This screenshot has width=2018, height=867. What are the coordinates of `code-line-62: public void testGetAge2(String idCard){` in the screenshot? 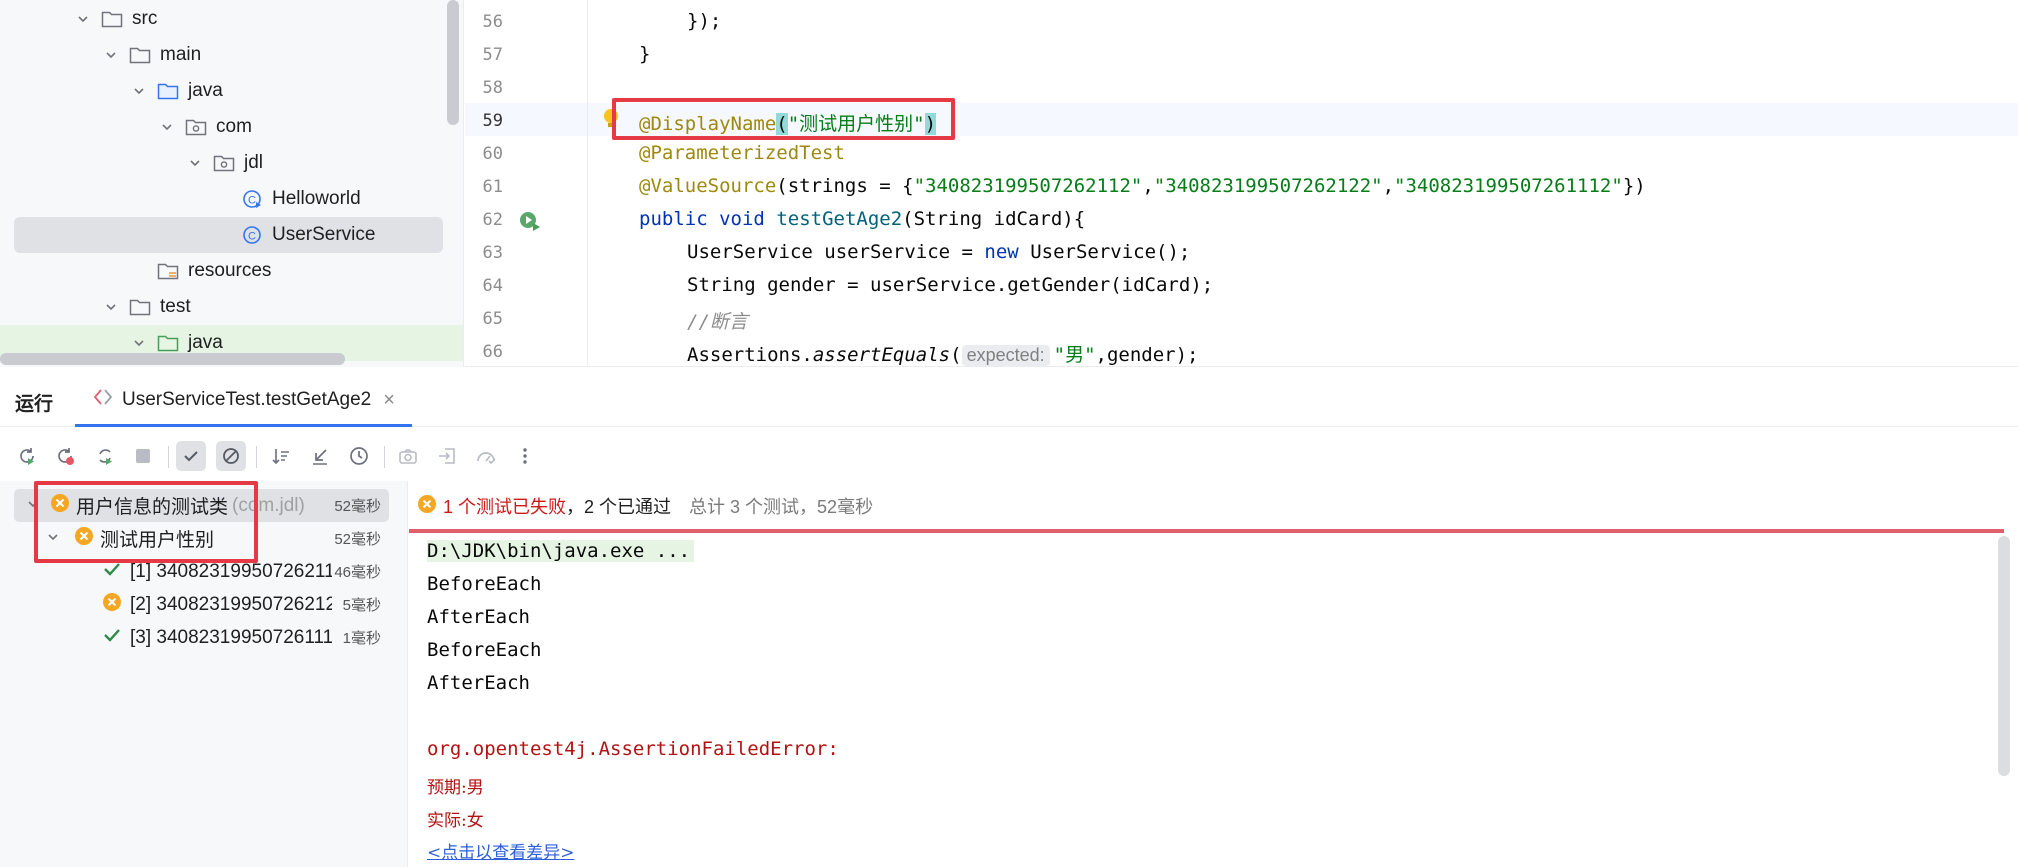 It's located at (862, 219).